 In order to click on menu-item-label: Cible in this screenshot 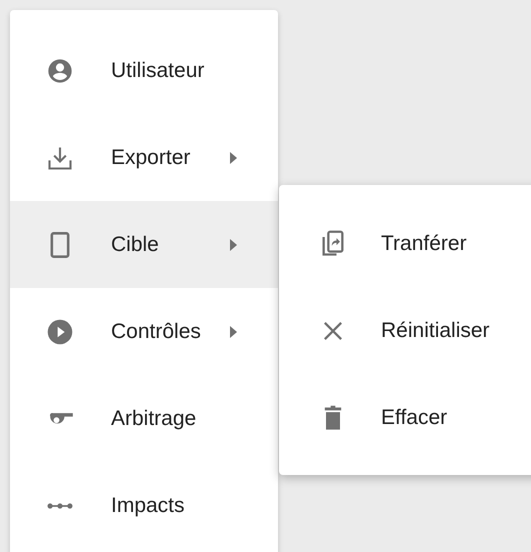, I will do `click(135, 244)`.